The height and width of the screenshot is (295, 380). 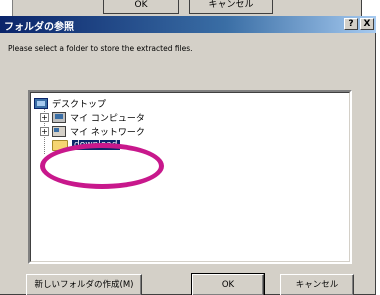 I want to click on network-icon, so click(x=59, y=131).